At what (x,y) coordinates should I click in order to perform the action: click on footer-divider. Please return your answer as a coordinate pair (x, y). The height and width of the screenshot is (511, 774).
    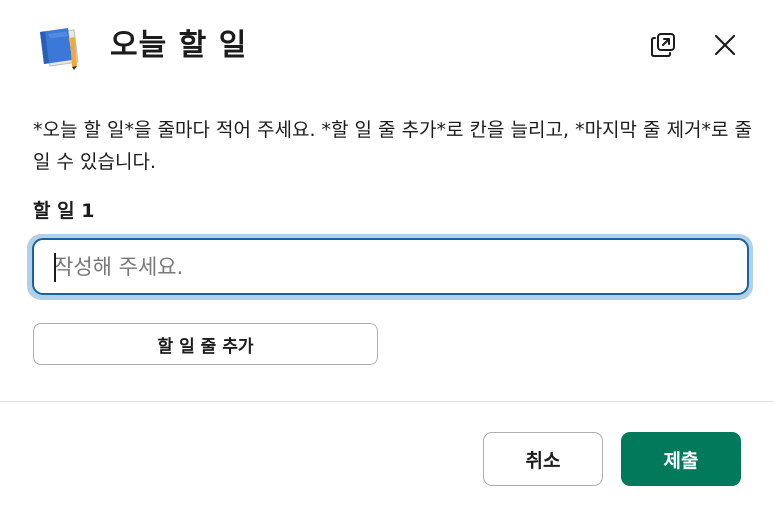
    Looking at the image, I should click on (387, 401).